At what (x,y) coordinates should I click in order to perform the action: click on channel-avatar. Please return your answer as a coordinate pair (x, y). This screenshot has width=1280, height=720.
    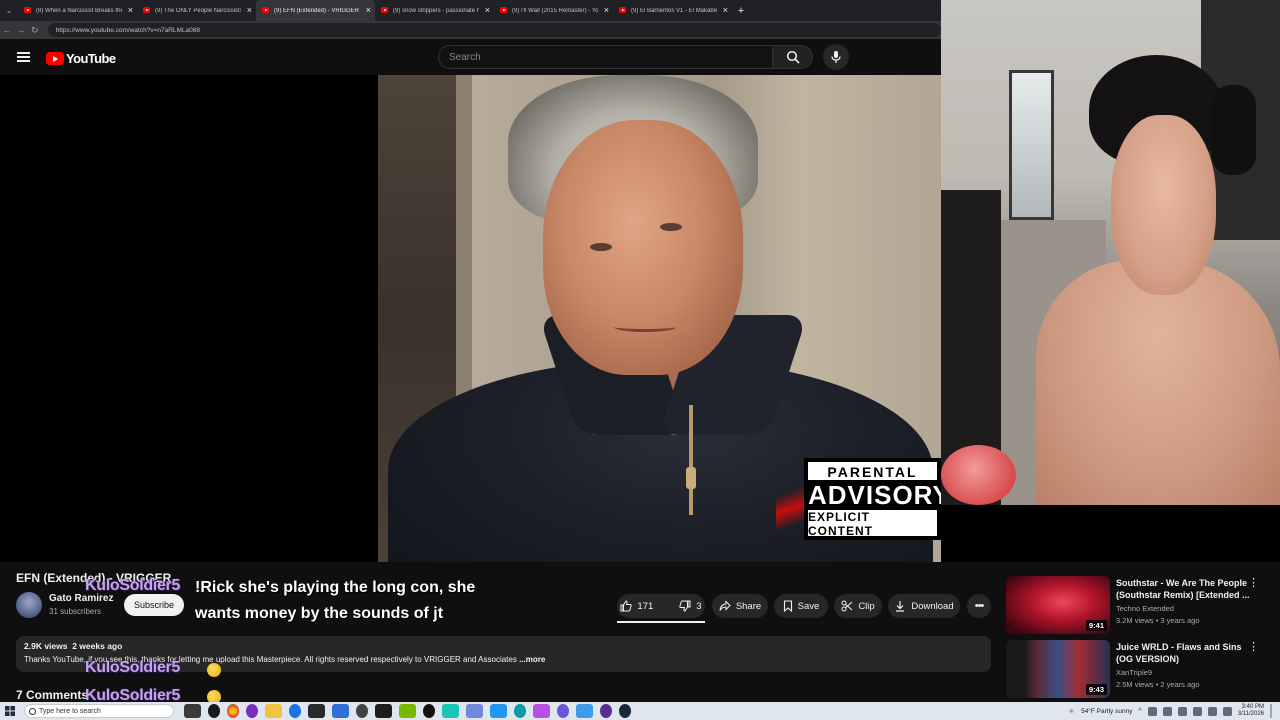
    Looking at the image, I should click on (29, 605).